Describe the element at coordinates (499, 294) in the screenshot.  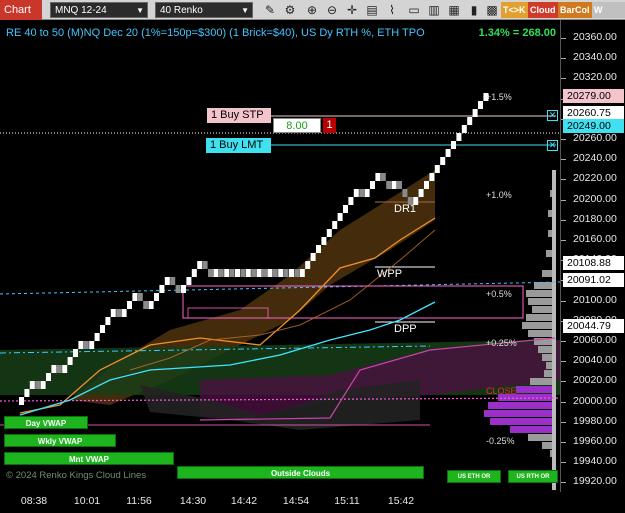
I see `pct-label-0-5: +0.5%` at that location.